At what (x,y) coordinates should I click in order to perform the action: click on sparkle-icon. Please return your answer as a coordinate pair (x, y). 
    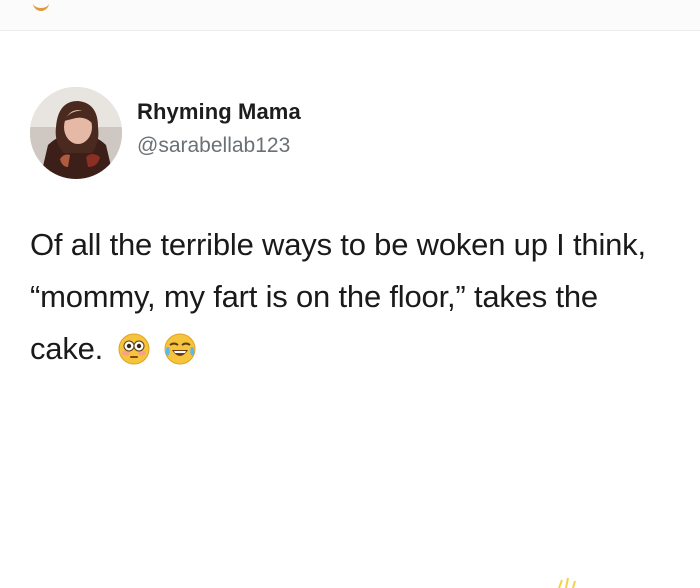
    Looking at the image, I should click on (567, 582).